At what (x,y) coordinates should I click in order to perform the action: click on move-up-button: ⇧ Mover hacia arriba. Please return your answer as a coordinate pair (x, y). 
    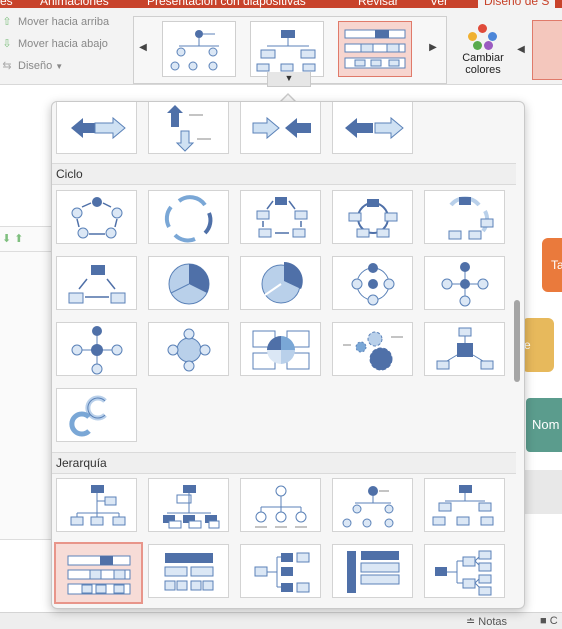
    Looking at the image, I should click on (54, 22).